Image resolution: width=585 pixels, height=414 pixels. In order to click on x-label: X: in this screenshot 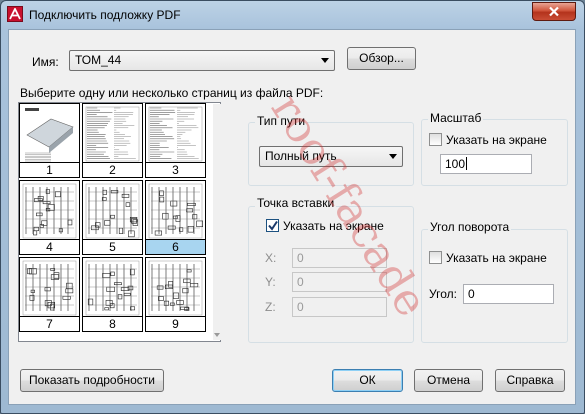, I will do `click(271, 258)`.